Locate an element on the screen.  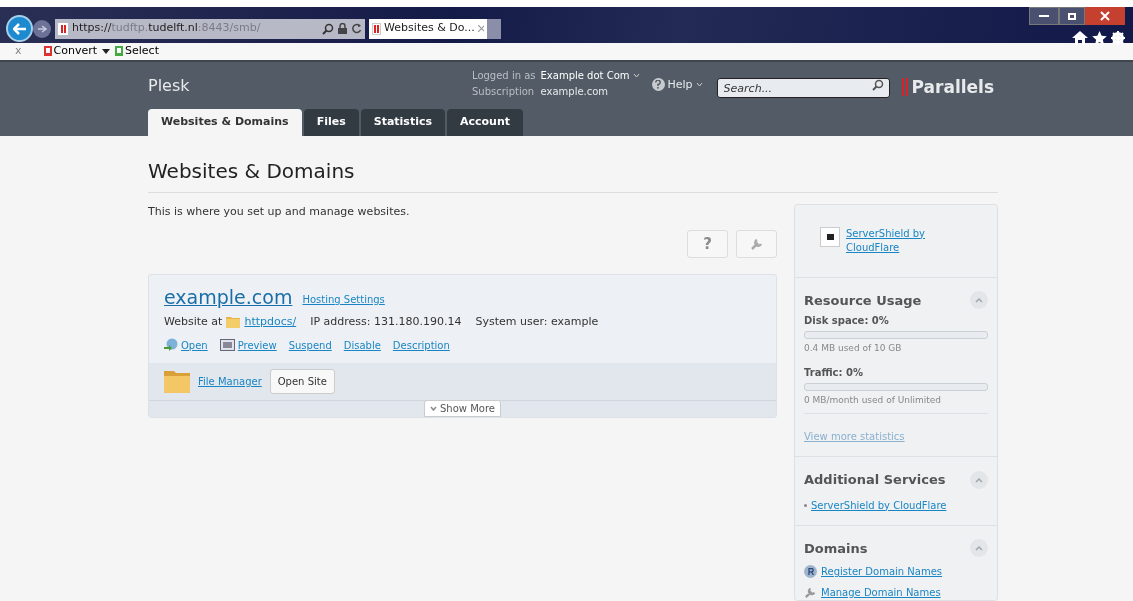
logged-in-label: Logged in as is located at coordinates (504, 75).